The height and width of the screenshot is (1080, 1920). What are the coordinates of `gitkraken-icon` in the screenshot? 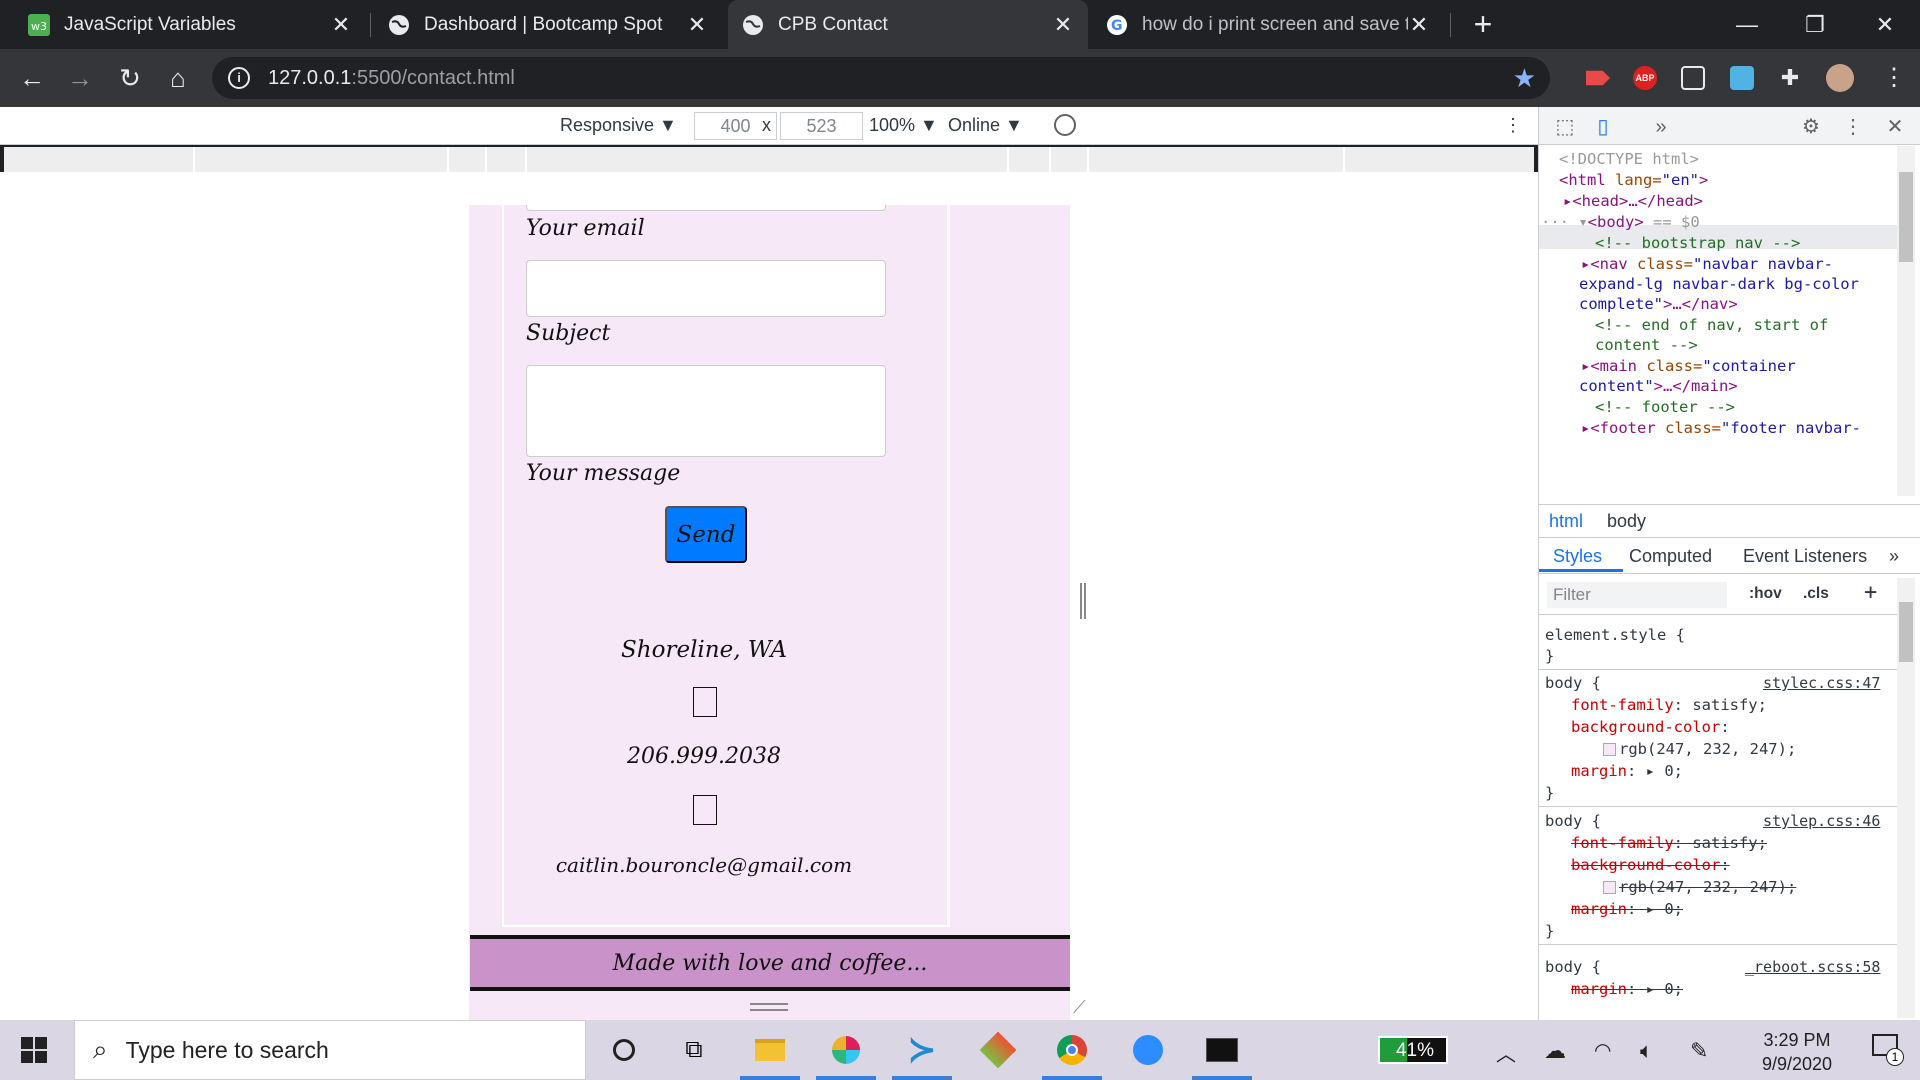 It's located at (998, 1050).